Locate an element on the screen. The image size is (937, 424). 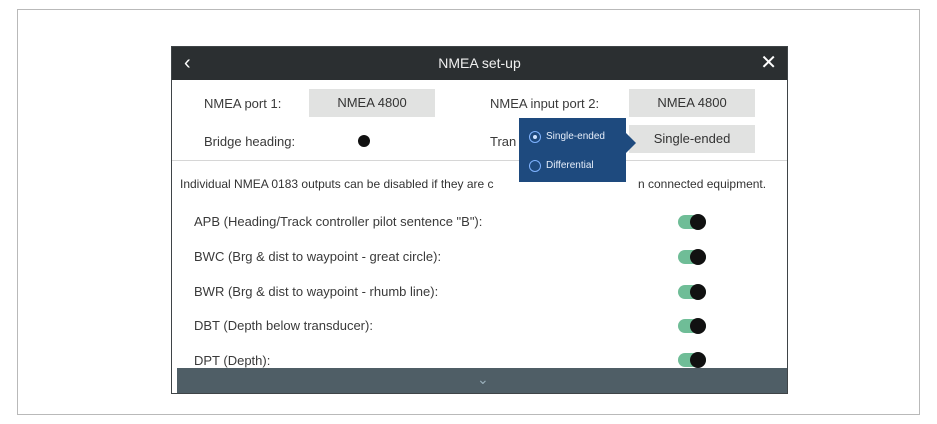
output-toggle-dbt is located at coordinates (692, 326).